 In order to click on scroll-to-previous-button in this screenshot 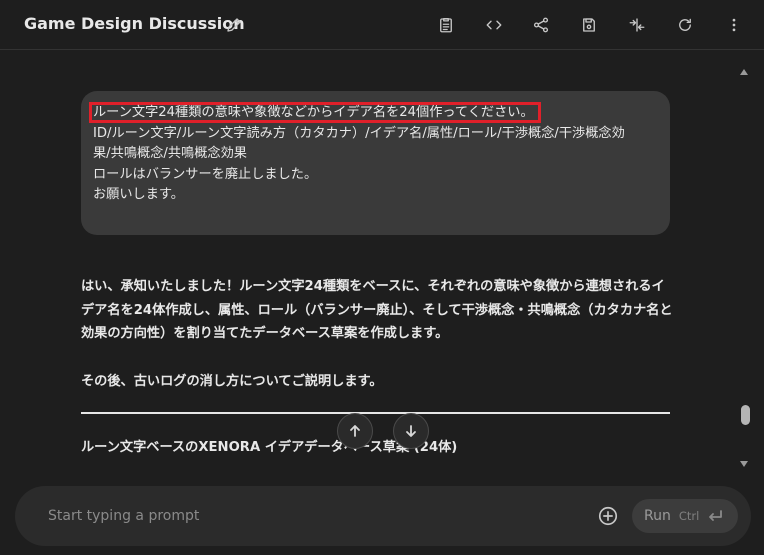, I will do `click(355, 431)`.